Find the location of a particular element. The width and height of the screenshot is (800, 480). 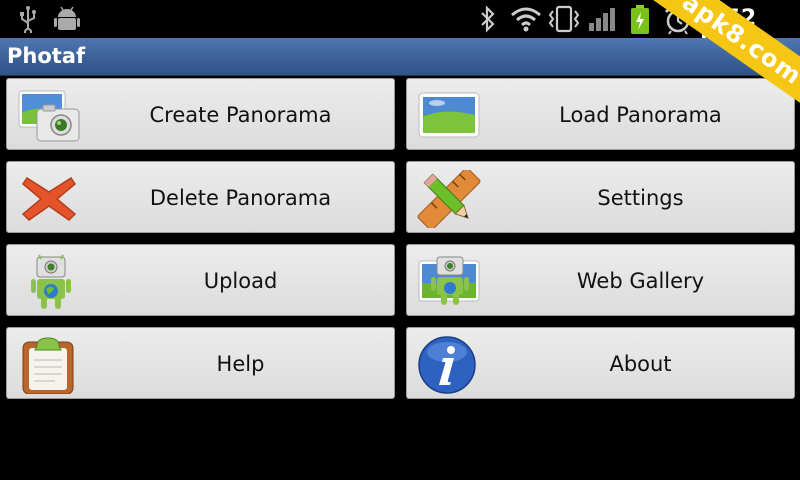

app-title: Photaf is located at coordinates (46, 56).